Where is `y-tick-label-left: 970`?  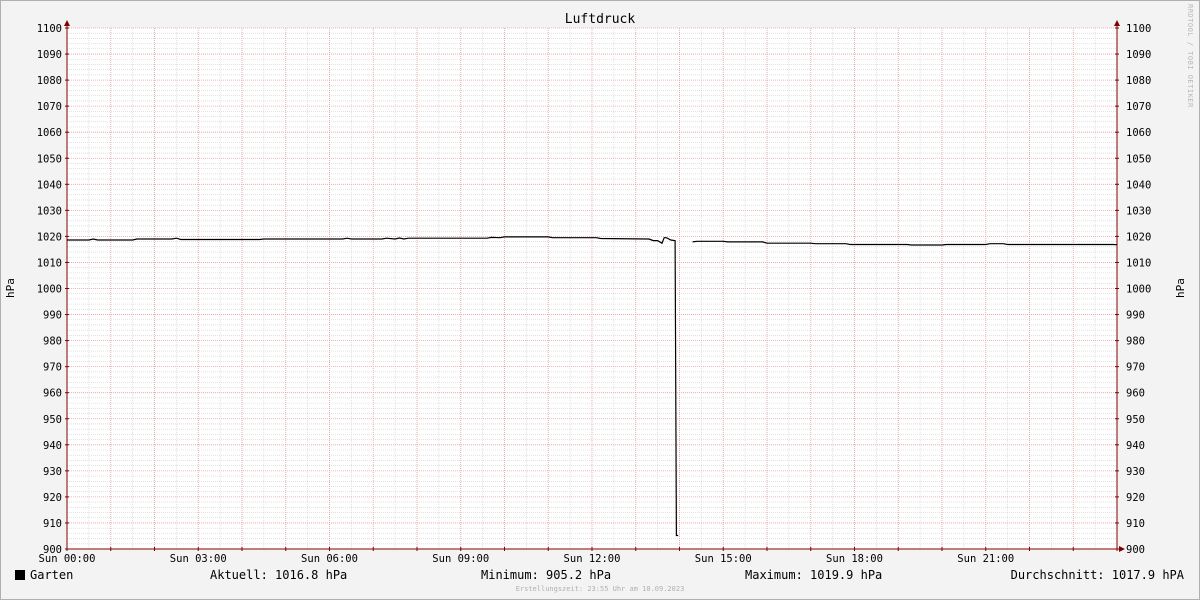 y-tick-label-left: 970 is located at coordinates (52, 368).